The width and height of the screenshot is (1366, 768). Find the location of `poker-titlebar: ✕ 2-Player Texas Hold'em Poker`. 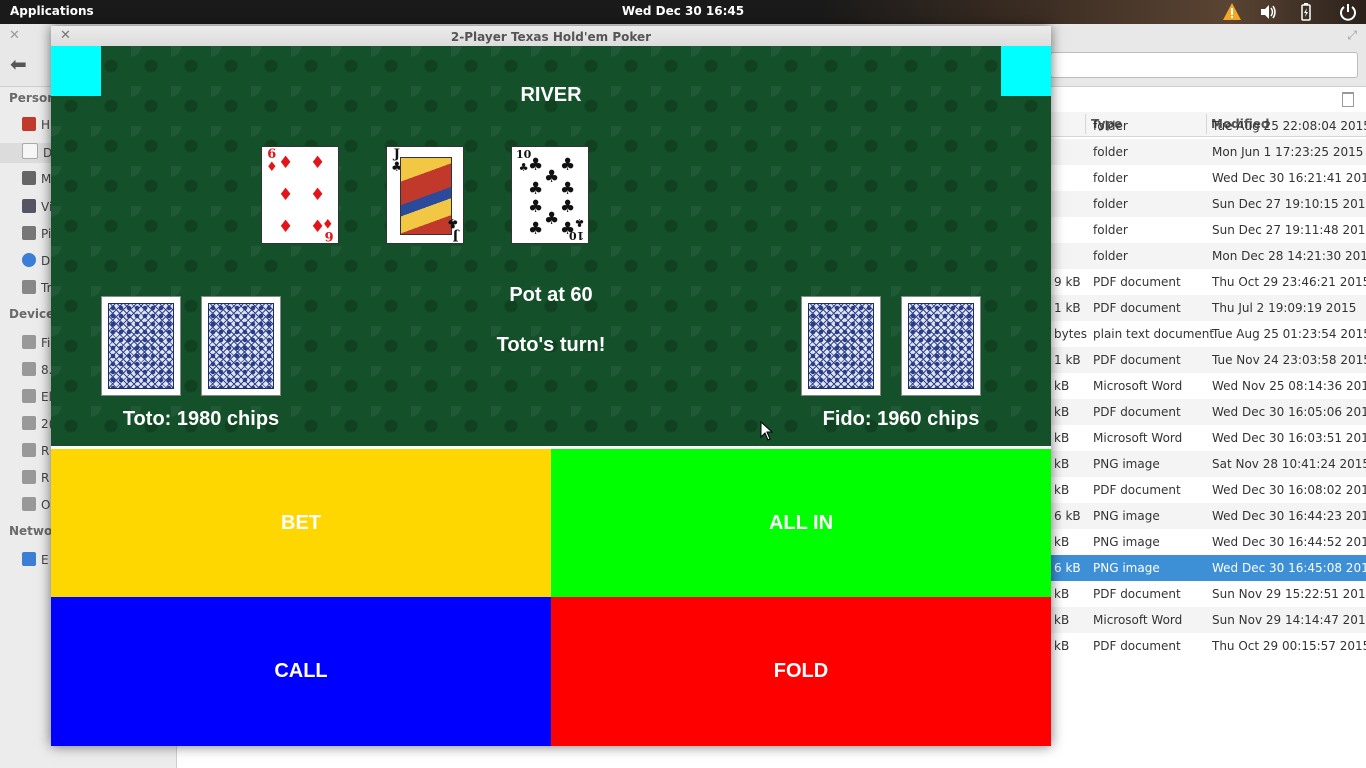

poker-titlebar: ✕ 2-Player Texas Hold'em Poker is located at coordinates (551, 36).